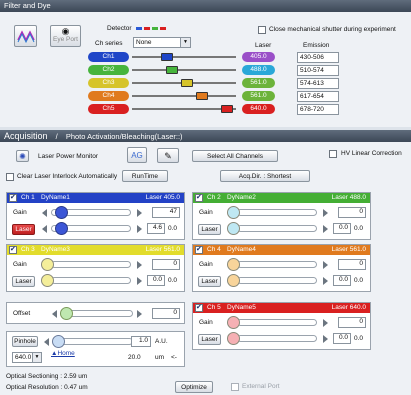  I want to click on channel-panel-header: Ch 4 DyName4 Laser 561.0, so click(281, 250).